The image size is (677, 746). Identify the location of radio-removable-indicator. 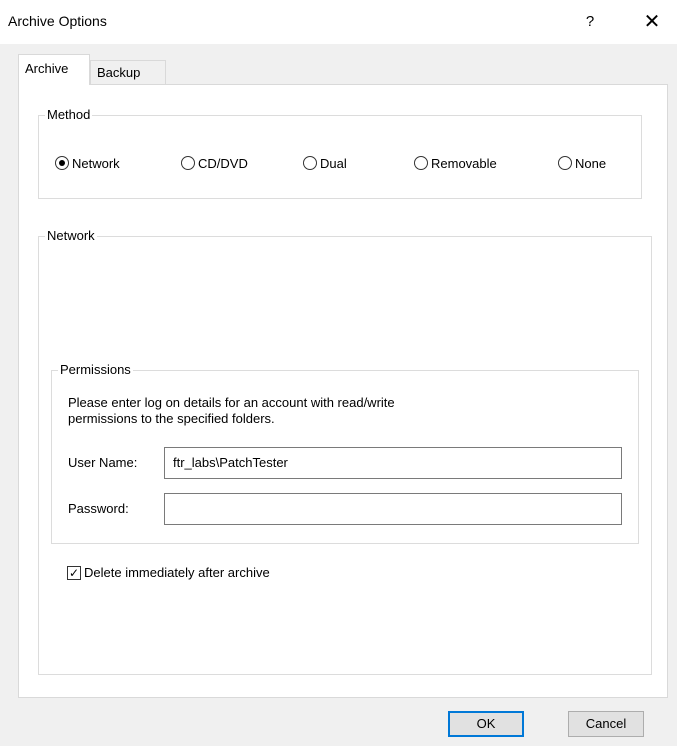
(421, 163).